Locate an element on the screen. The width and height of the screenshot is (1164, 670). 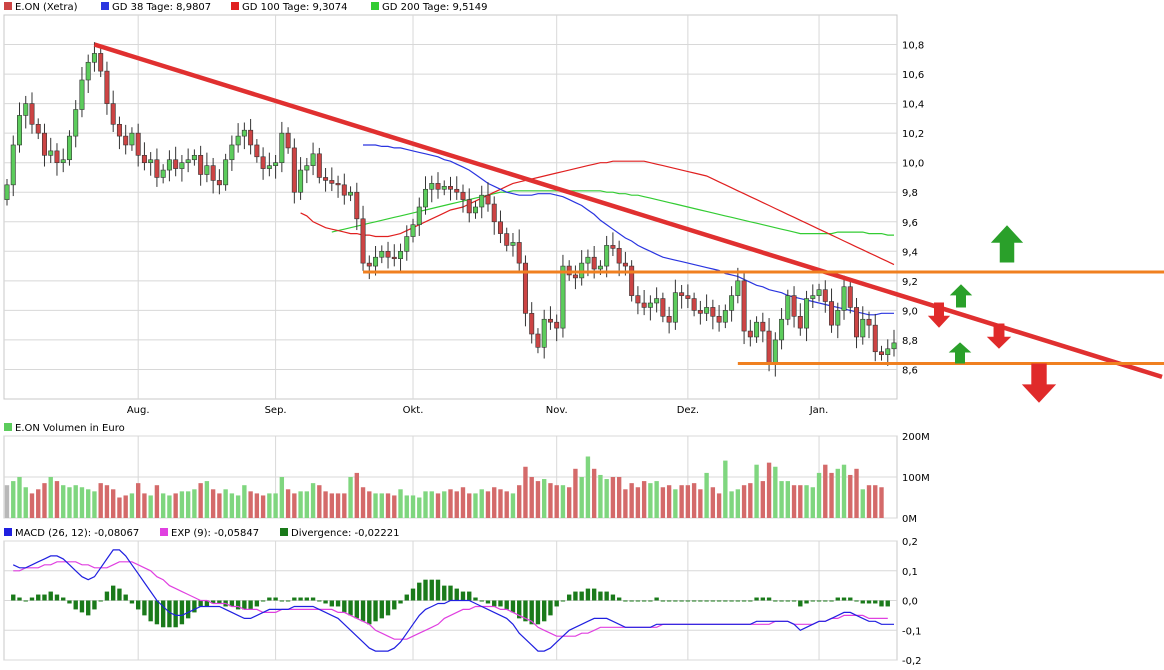
price-tick-label: 8,8 is located at coordinates (910, 341).